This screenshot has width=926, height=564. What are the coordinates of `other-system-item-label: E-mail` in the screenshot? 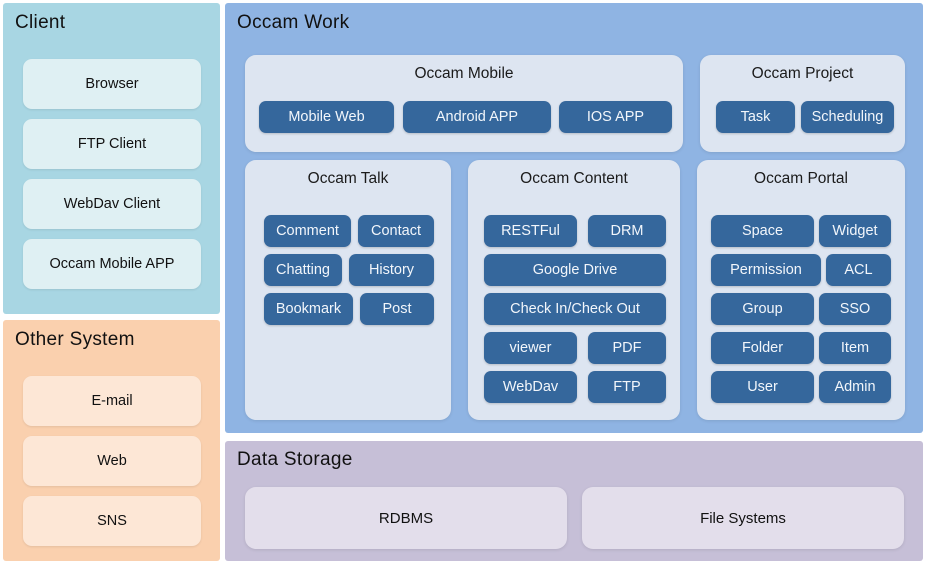 It's located at (112, 401).